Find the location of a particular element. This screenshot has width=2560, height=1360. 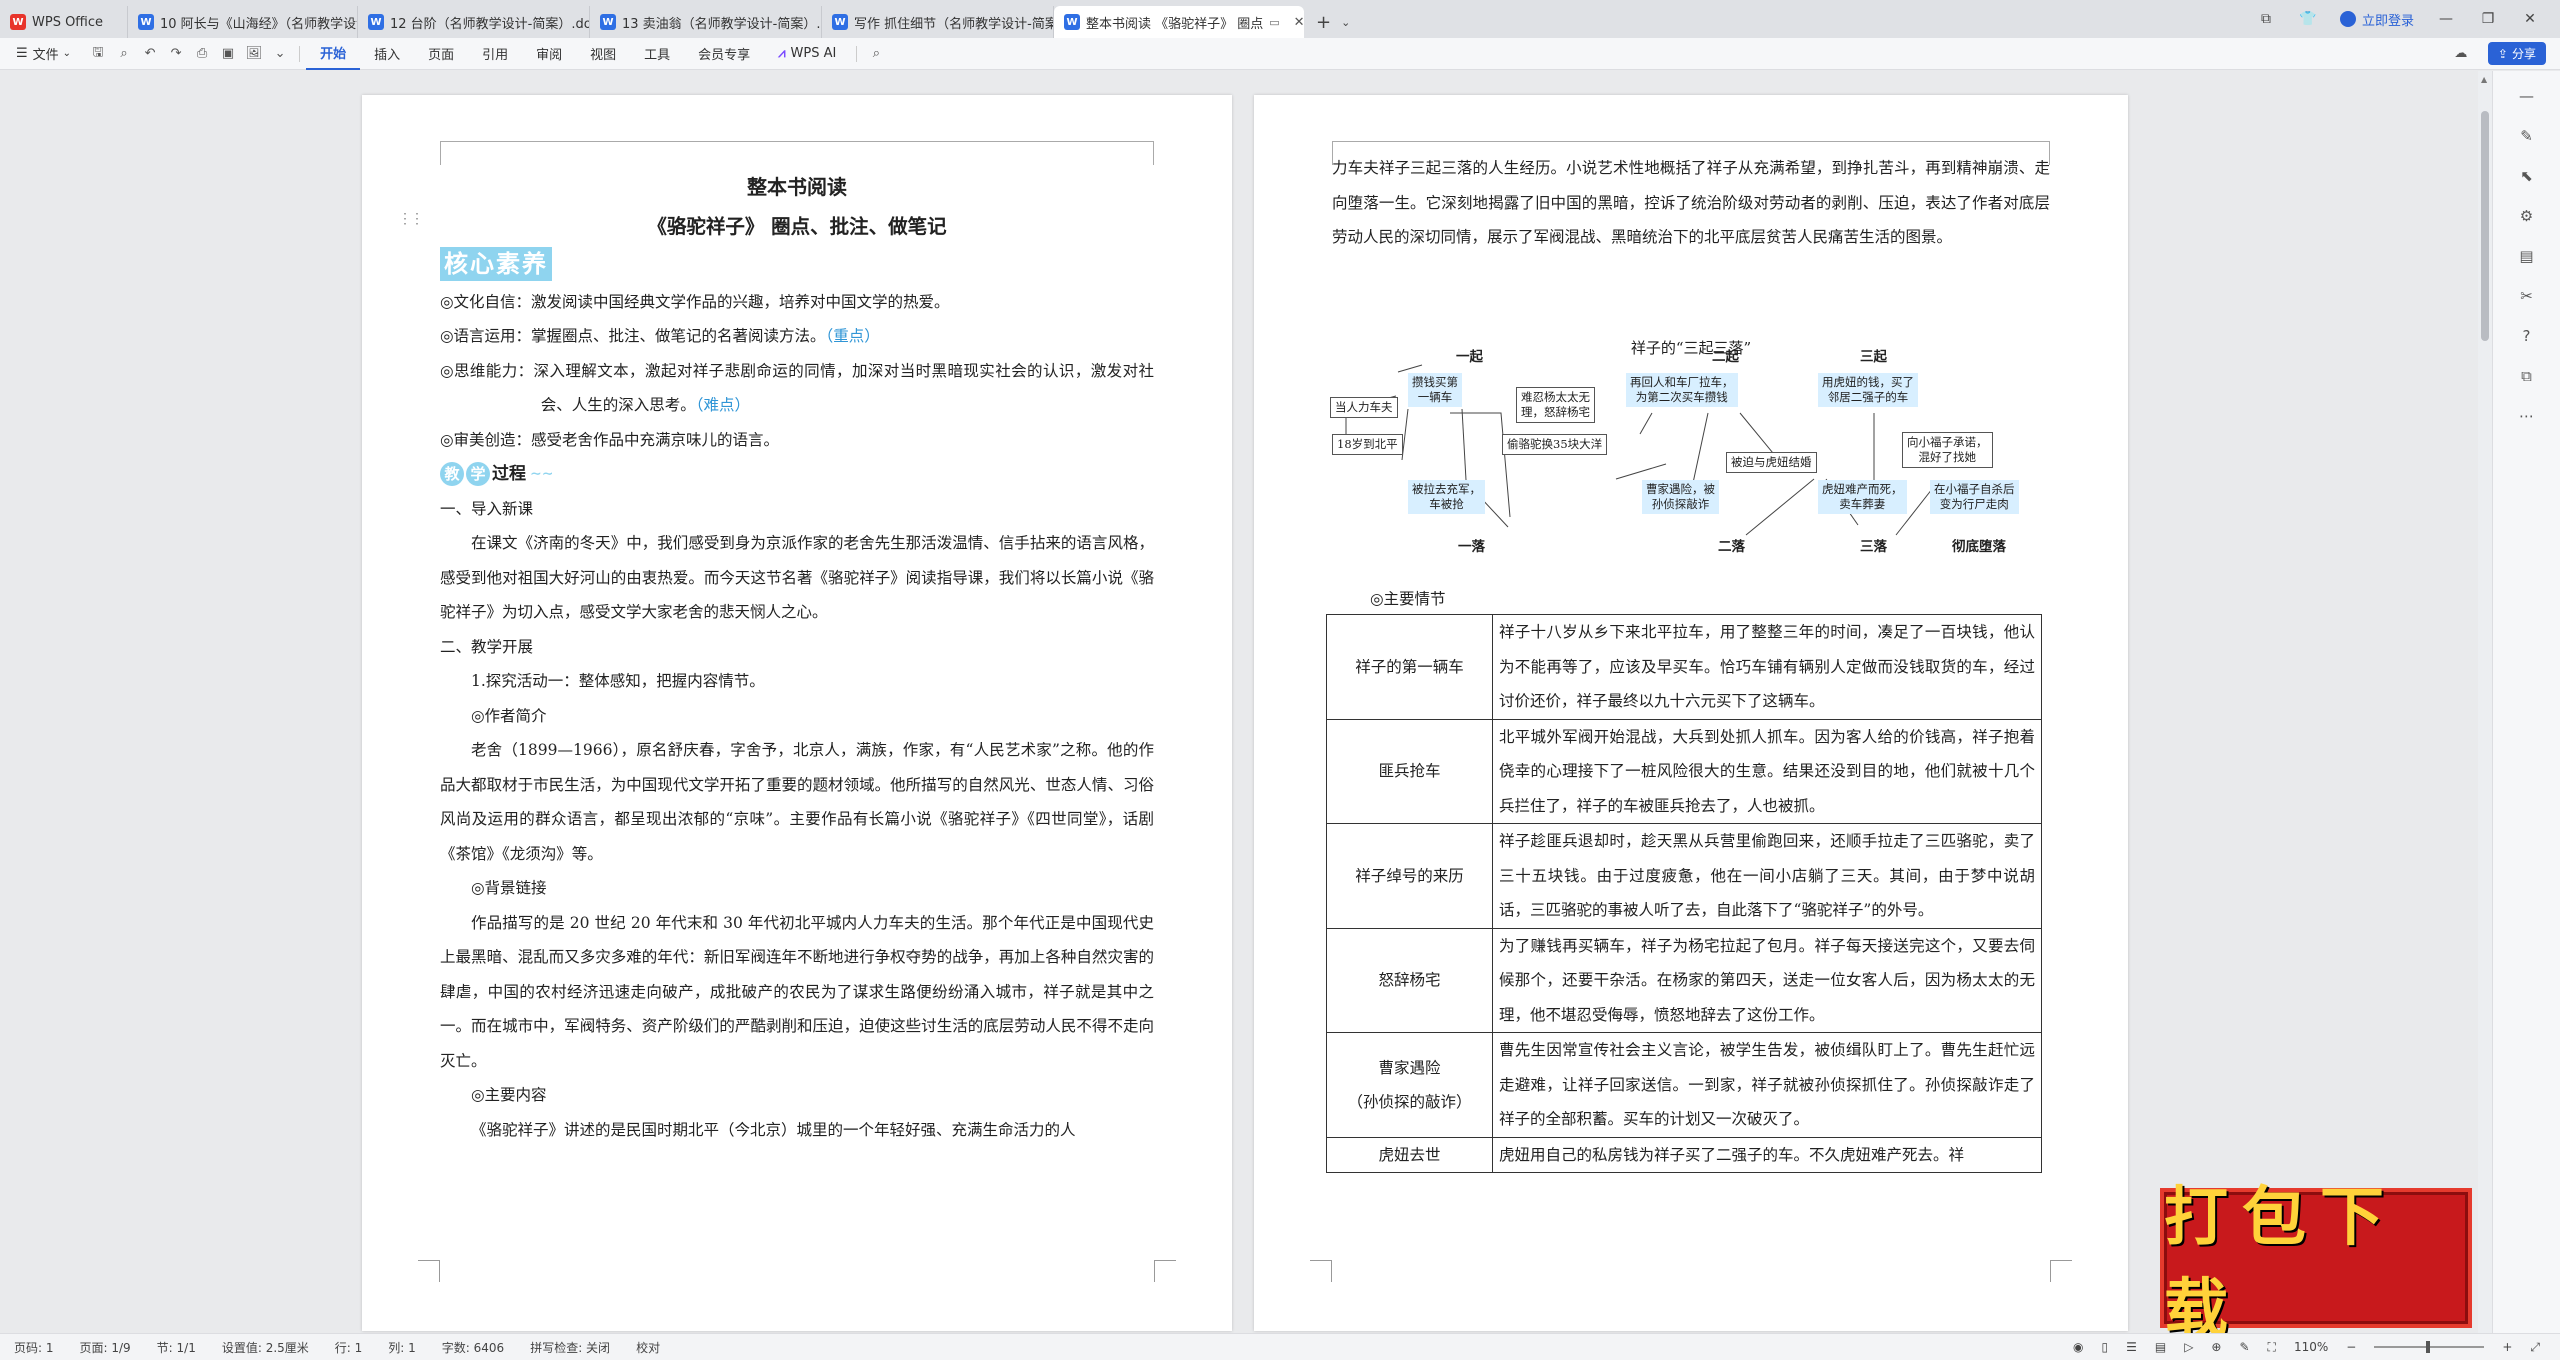

fullscreen-icon: ⤢ is located at coordinates (2535, 1347).